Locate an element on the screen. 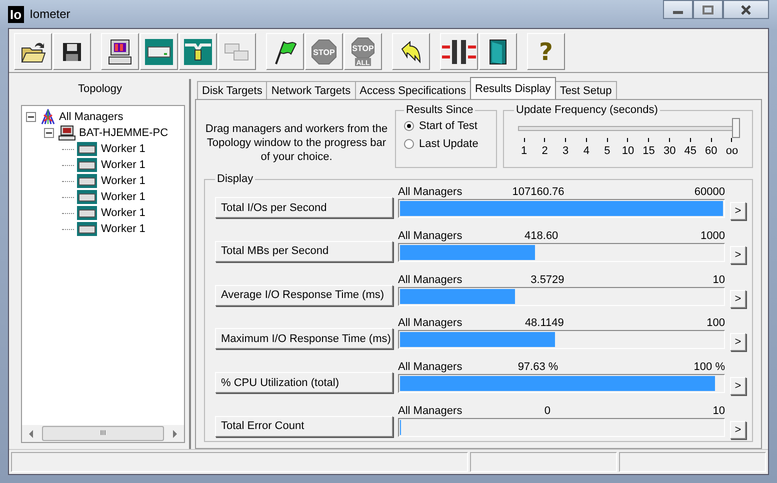 The width and height of the screenshot is (777, 483). stop-sign-icon: STOP is located at coordinates (324, 52).